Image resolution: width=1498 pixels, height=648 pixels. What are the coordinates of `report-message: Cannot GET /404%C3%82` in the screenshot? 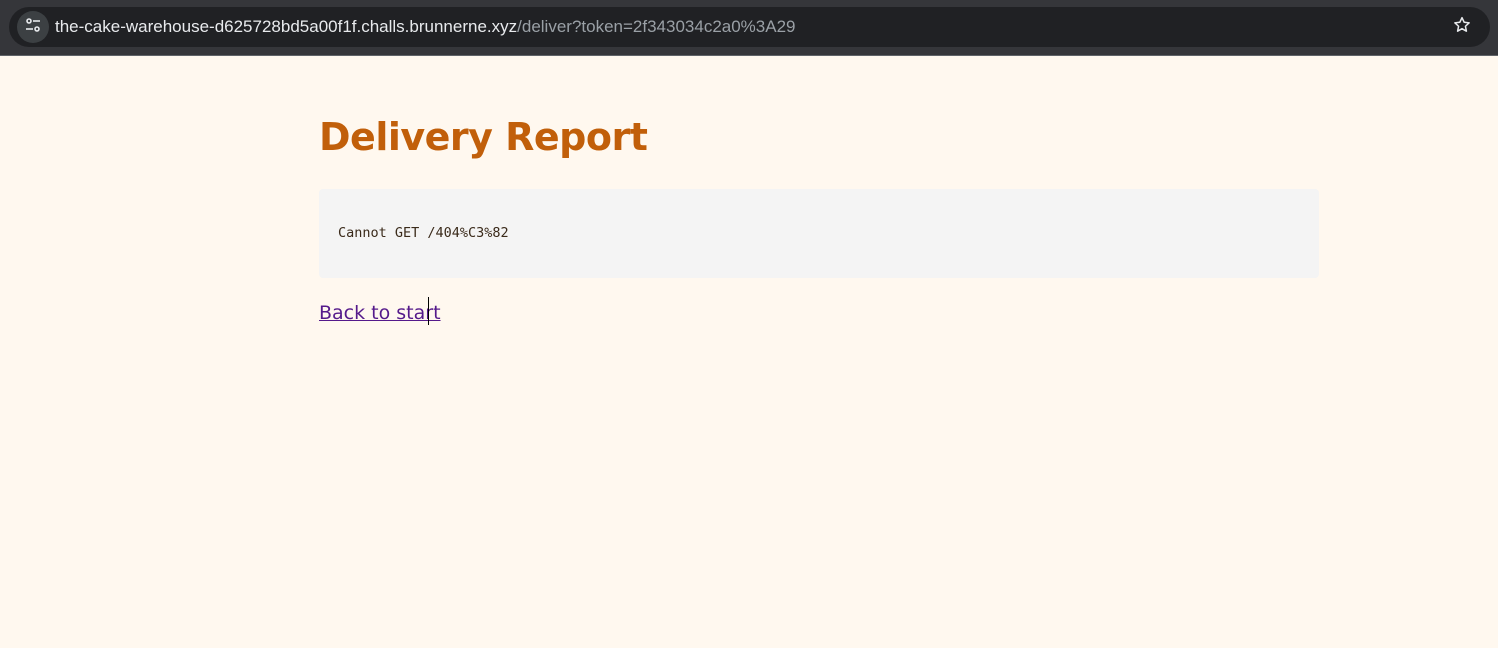 It's located at (423, 233).